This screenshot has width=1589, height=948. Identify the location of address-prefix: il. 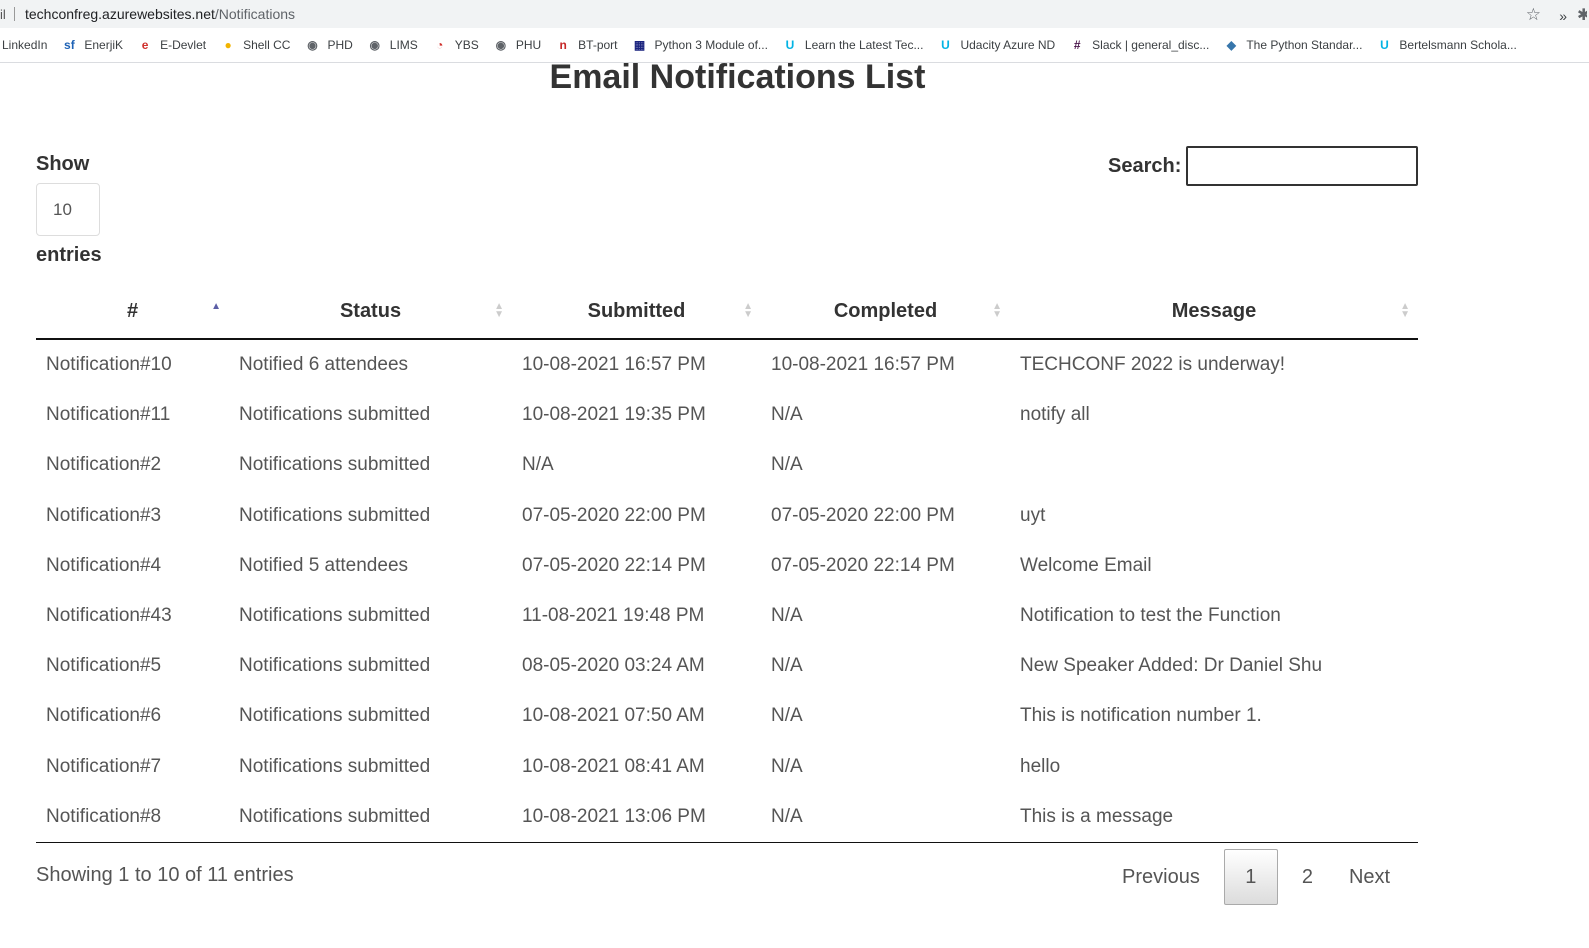
(3, 14).